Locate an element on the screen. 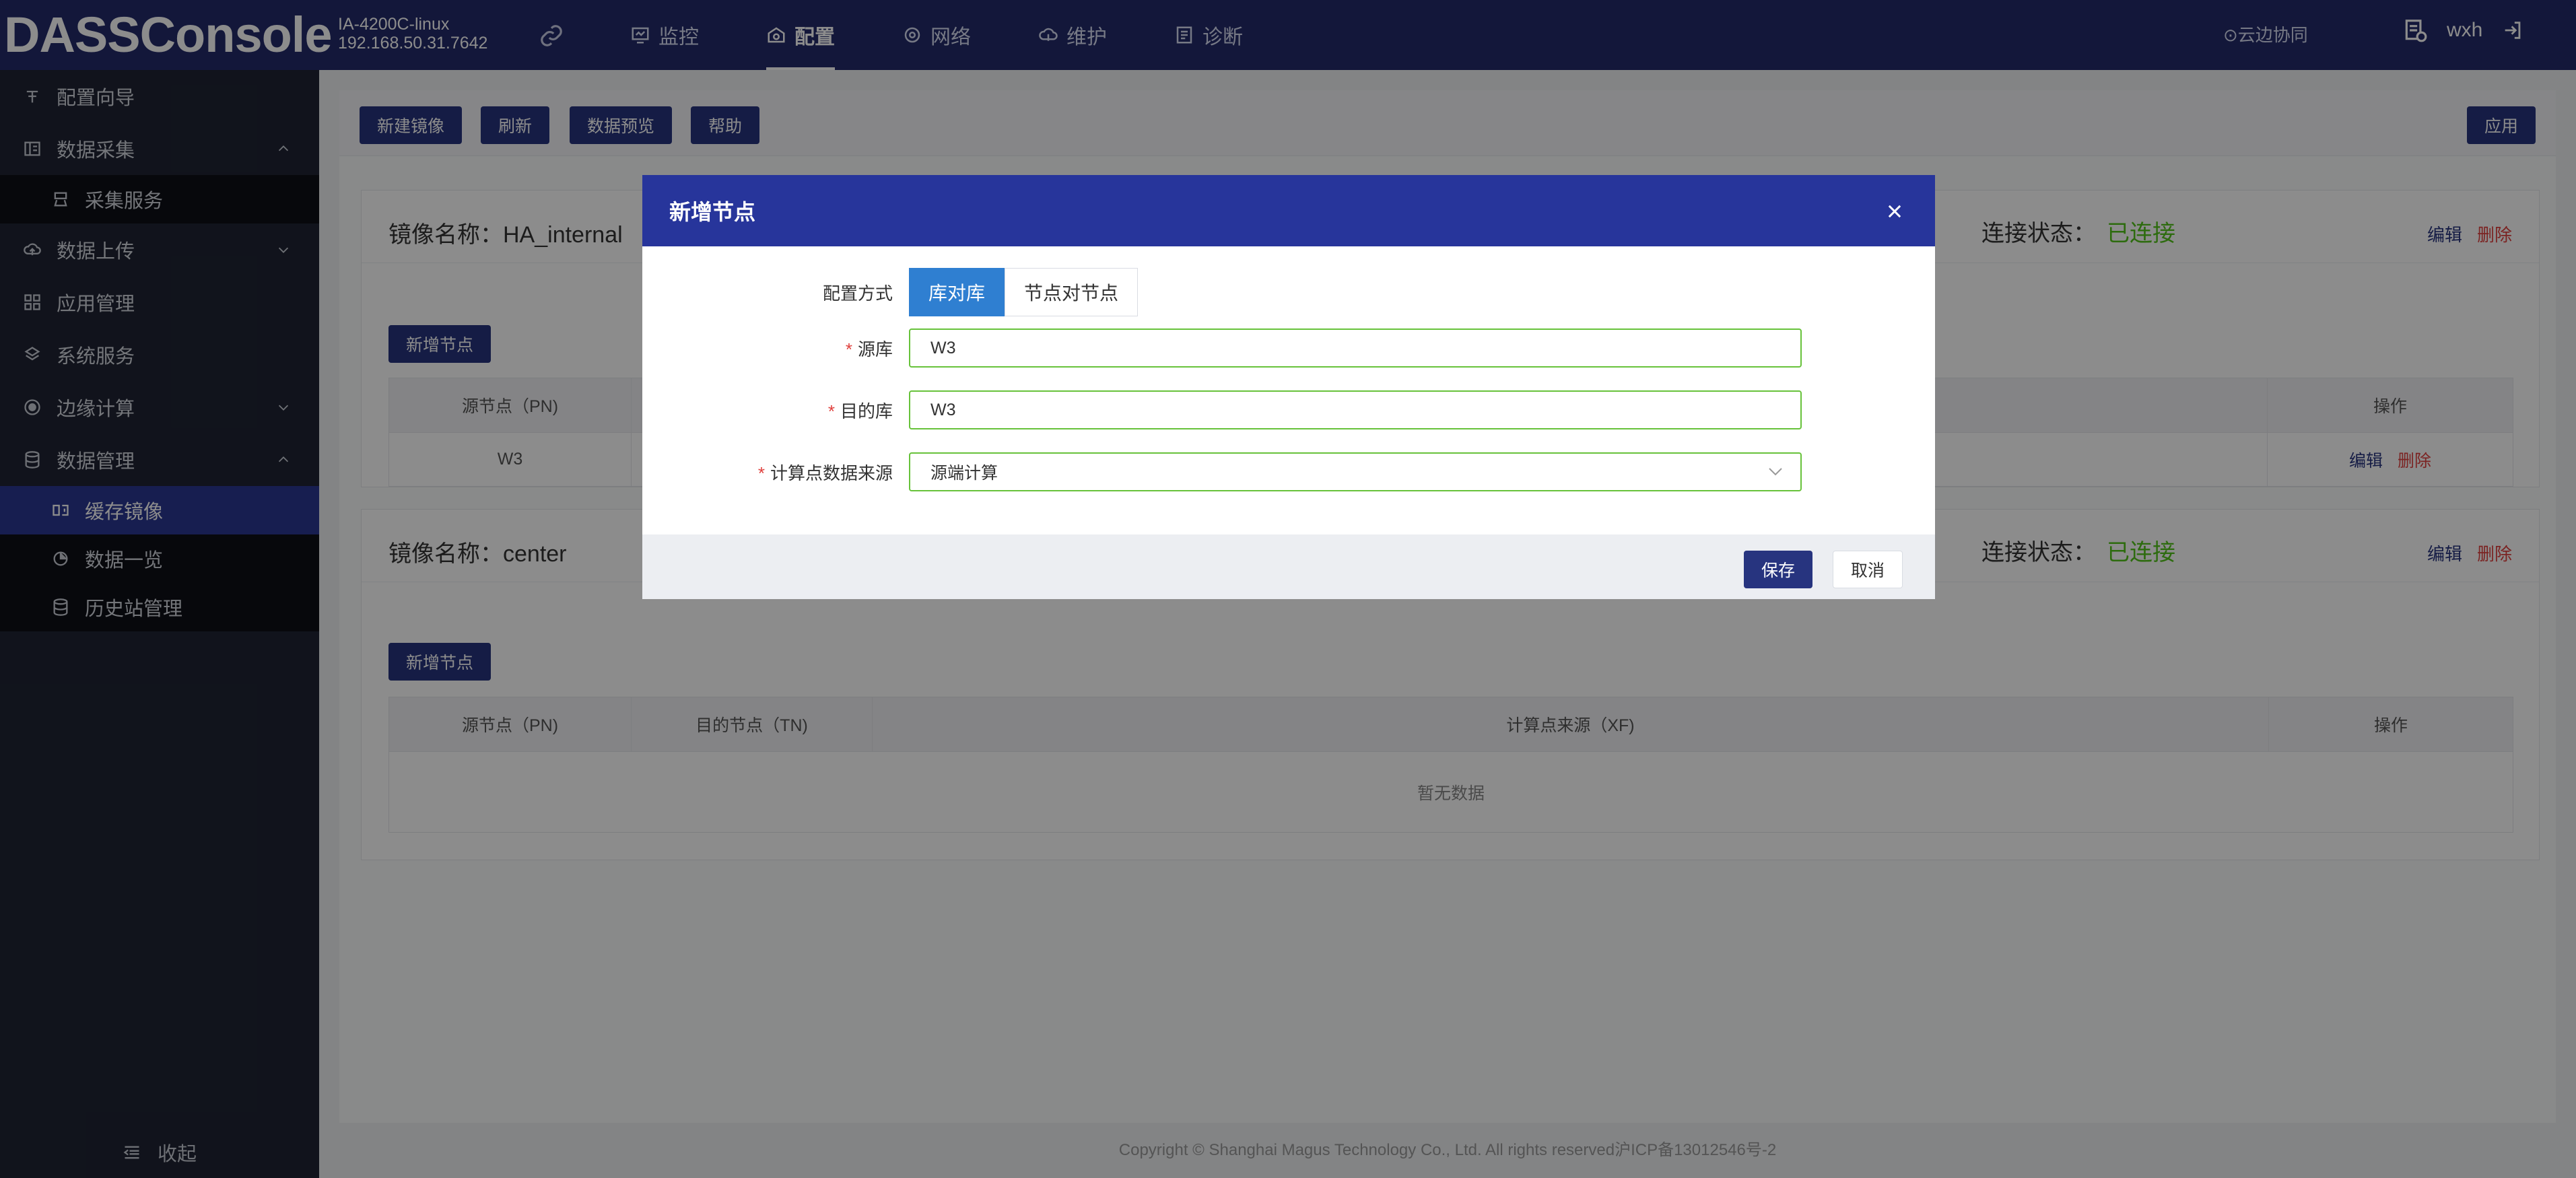 The width and height of the screenshot is (2576, 1178). cancel-button: 取消 is located at coordinates (1868, 569).